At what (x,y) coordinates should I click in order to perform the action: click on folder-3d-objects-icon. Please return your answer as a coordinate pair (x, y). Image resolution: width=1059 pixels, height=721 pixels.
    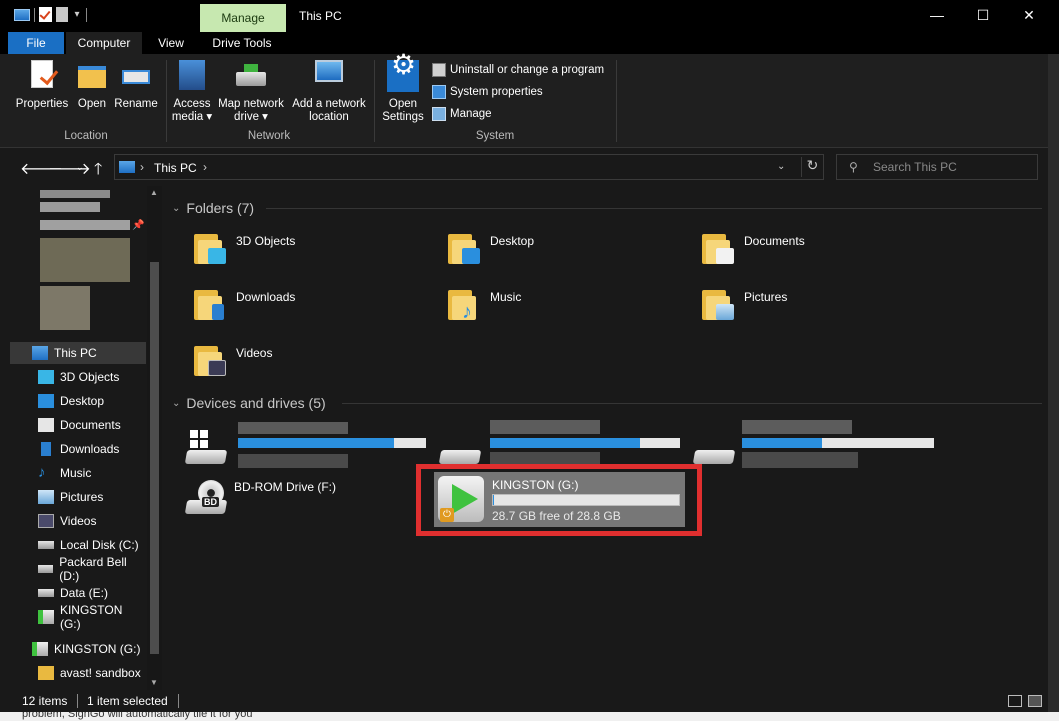
    Looking at the image, I should click on (210, 248).